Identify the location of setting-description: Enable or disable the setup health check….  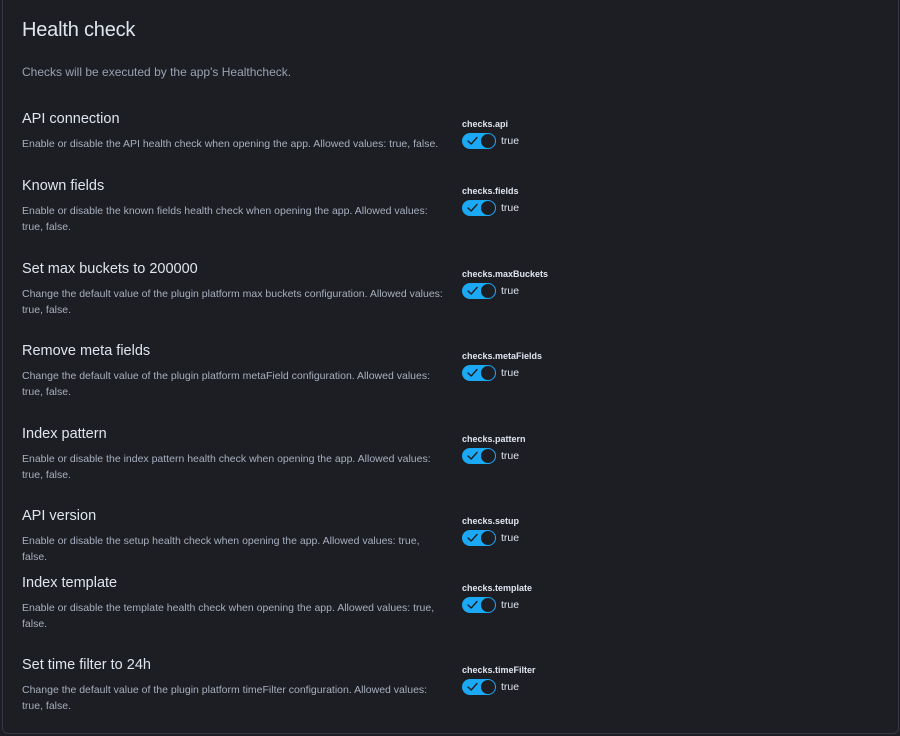
(221, 549).